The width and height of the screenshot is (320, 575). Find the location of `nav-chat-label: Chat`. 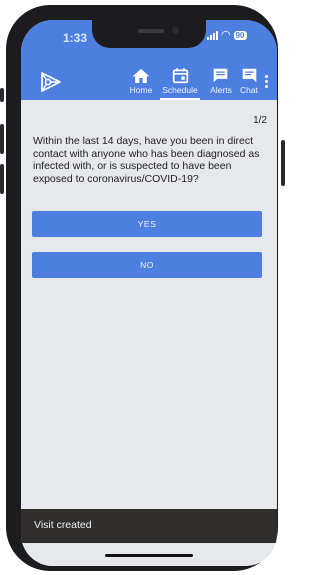

nav-chat-label: Chat is located at coordinates (249, 90).